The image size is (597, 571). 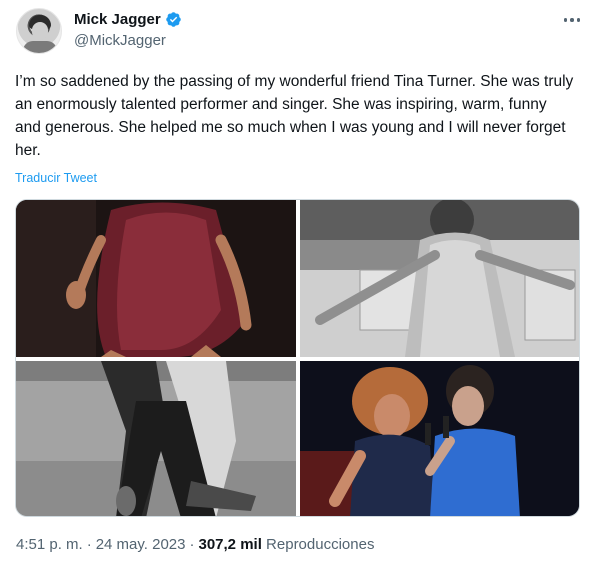 What do you see at coordinates (173, 19) in the screenshot?
I see `verified-badge-icon` at bounding box center [173, 19].